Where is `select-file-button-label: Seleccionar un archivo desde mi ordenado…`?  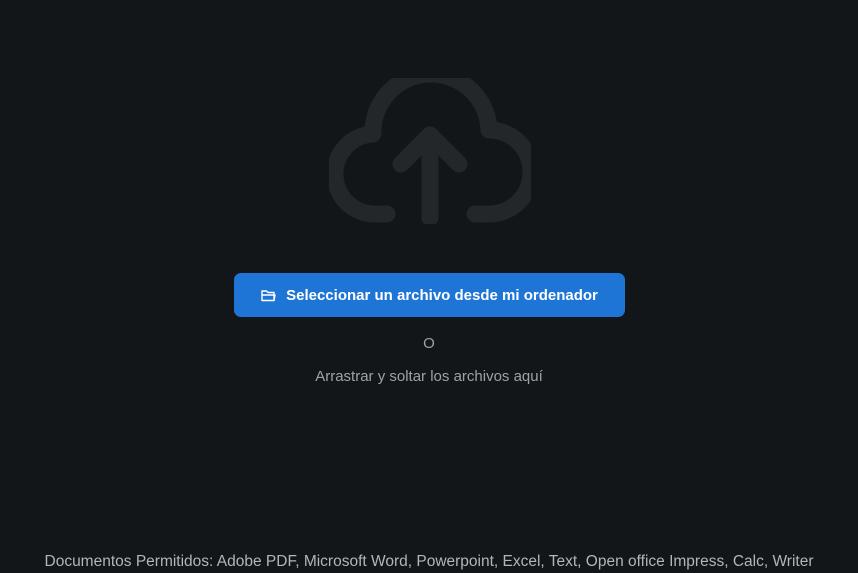
select-file-button-label: Seleccionar un archivo desde mi ordenado… is located at coordinates (442, 295).